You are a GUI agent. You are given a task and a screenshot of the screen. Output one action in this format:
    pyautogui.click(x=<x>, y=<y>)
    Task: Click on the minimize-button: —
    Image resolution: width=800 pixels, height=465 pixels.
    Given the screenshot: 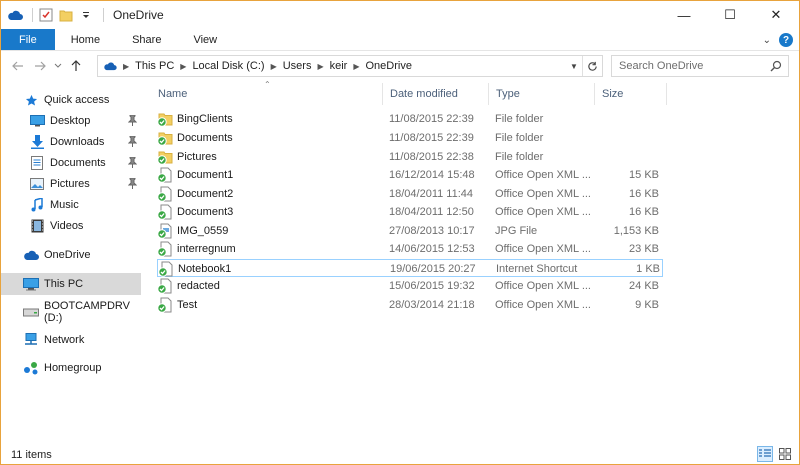 What is the action you would take?
    pyautogui.click(x=684, y=15)
    